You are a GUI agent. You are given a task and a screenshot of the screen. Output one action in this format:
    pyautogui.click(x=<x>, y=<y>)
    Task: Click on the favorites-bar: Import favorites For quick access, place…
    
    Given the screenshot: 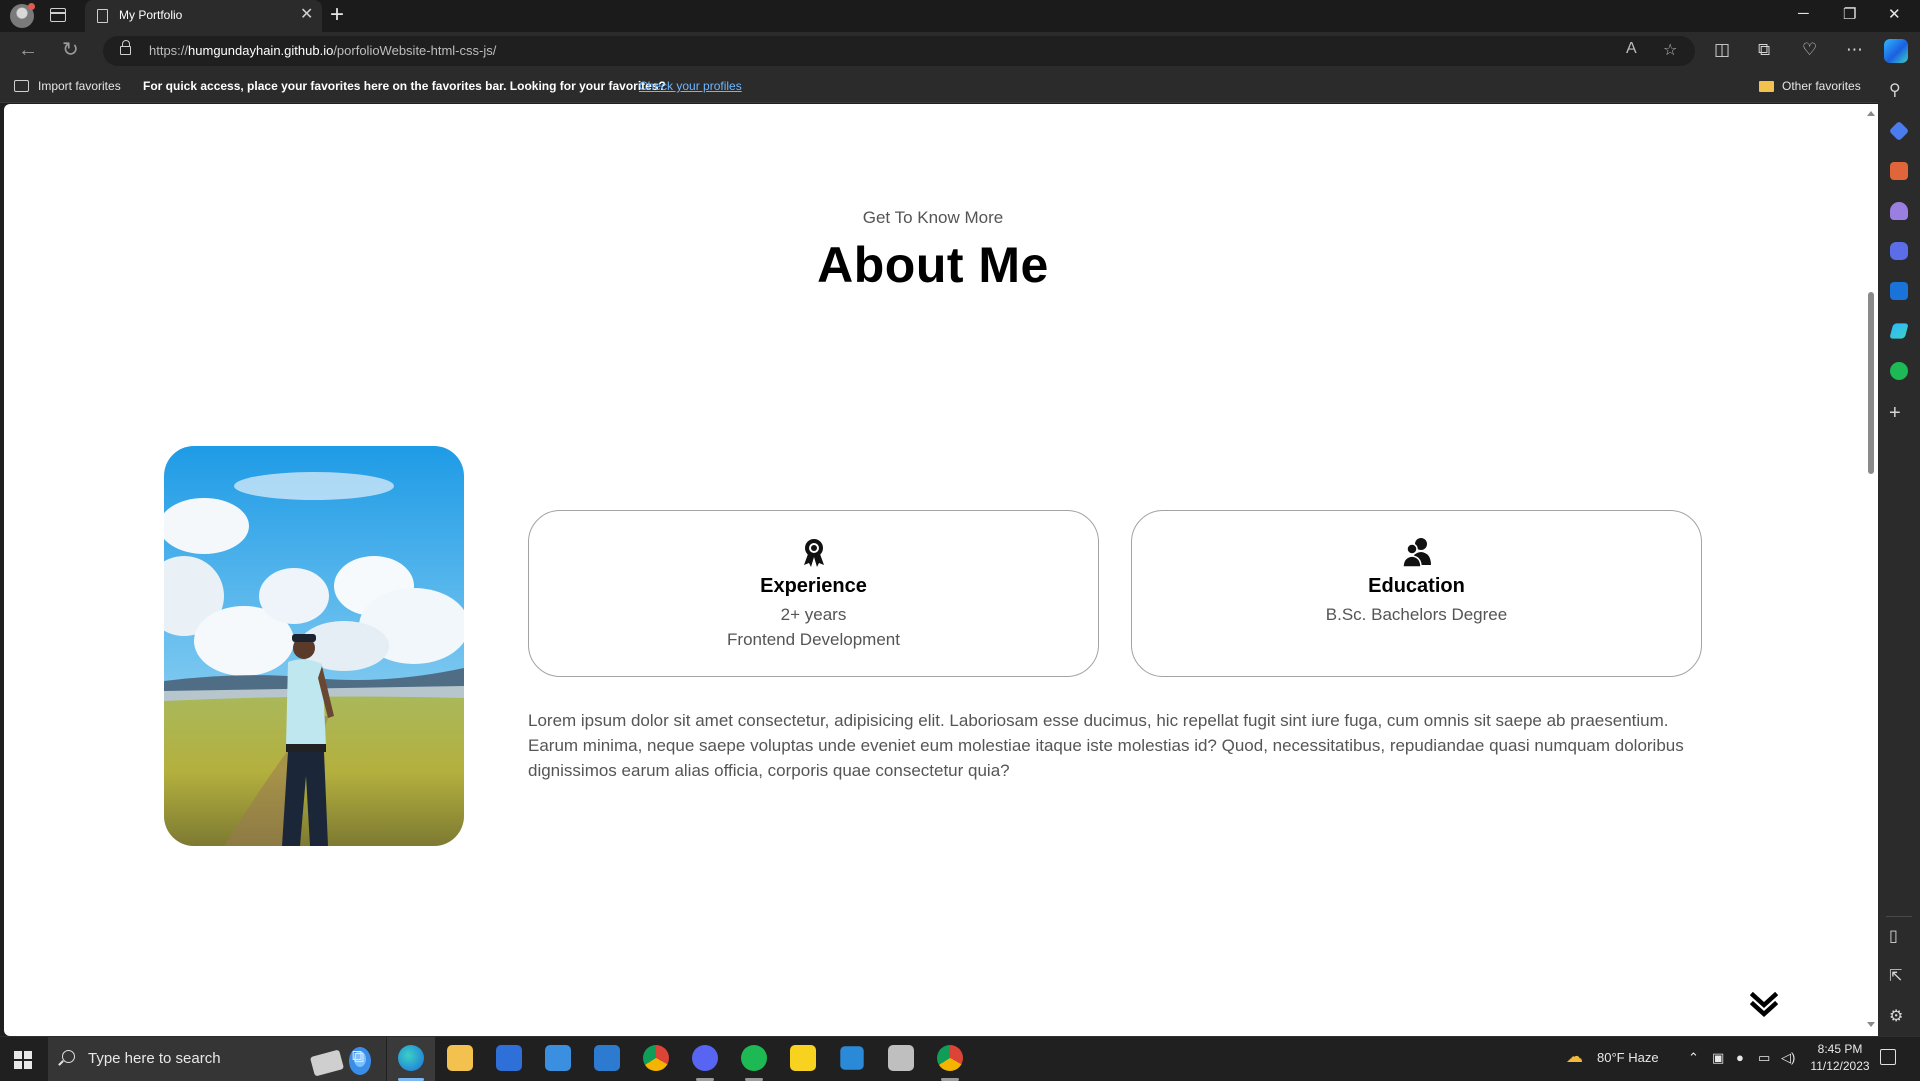 What is the action you would take?
    pyautogui.click(x=960, y=86)
    